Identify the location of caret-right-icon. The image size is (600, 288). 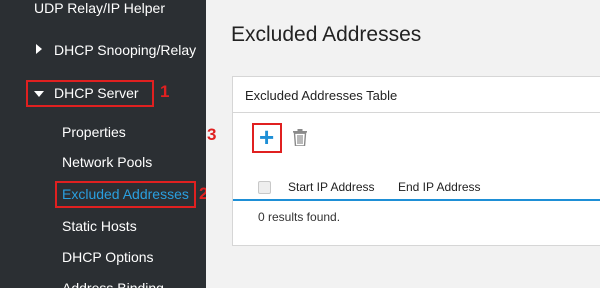
(39, 49).